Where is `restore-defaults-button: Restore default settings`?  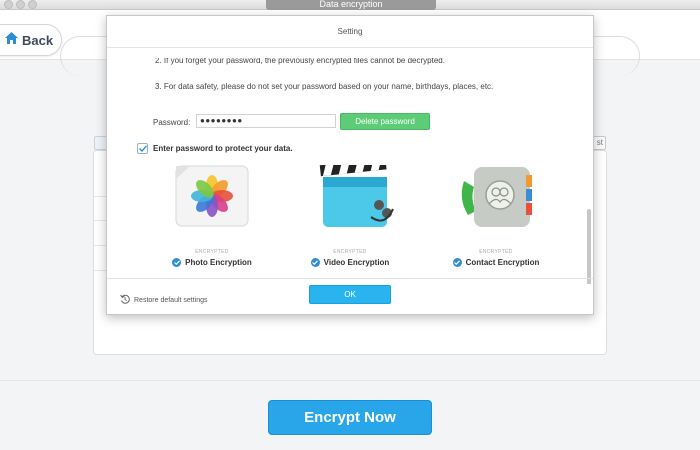 restore-defaults-button: Restore default settings is located at coordinates (164, 300).